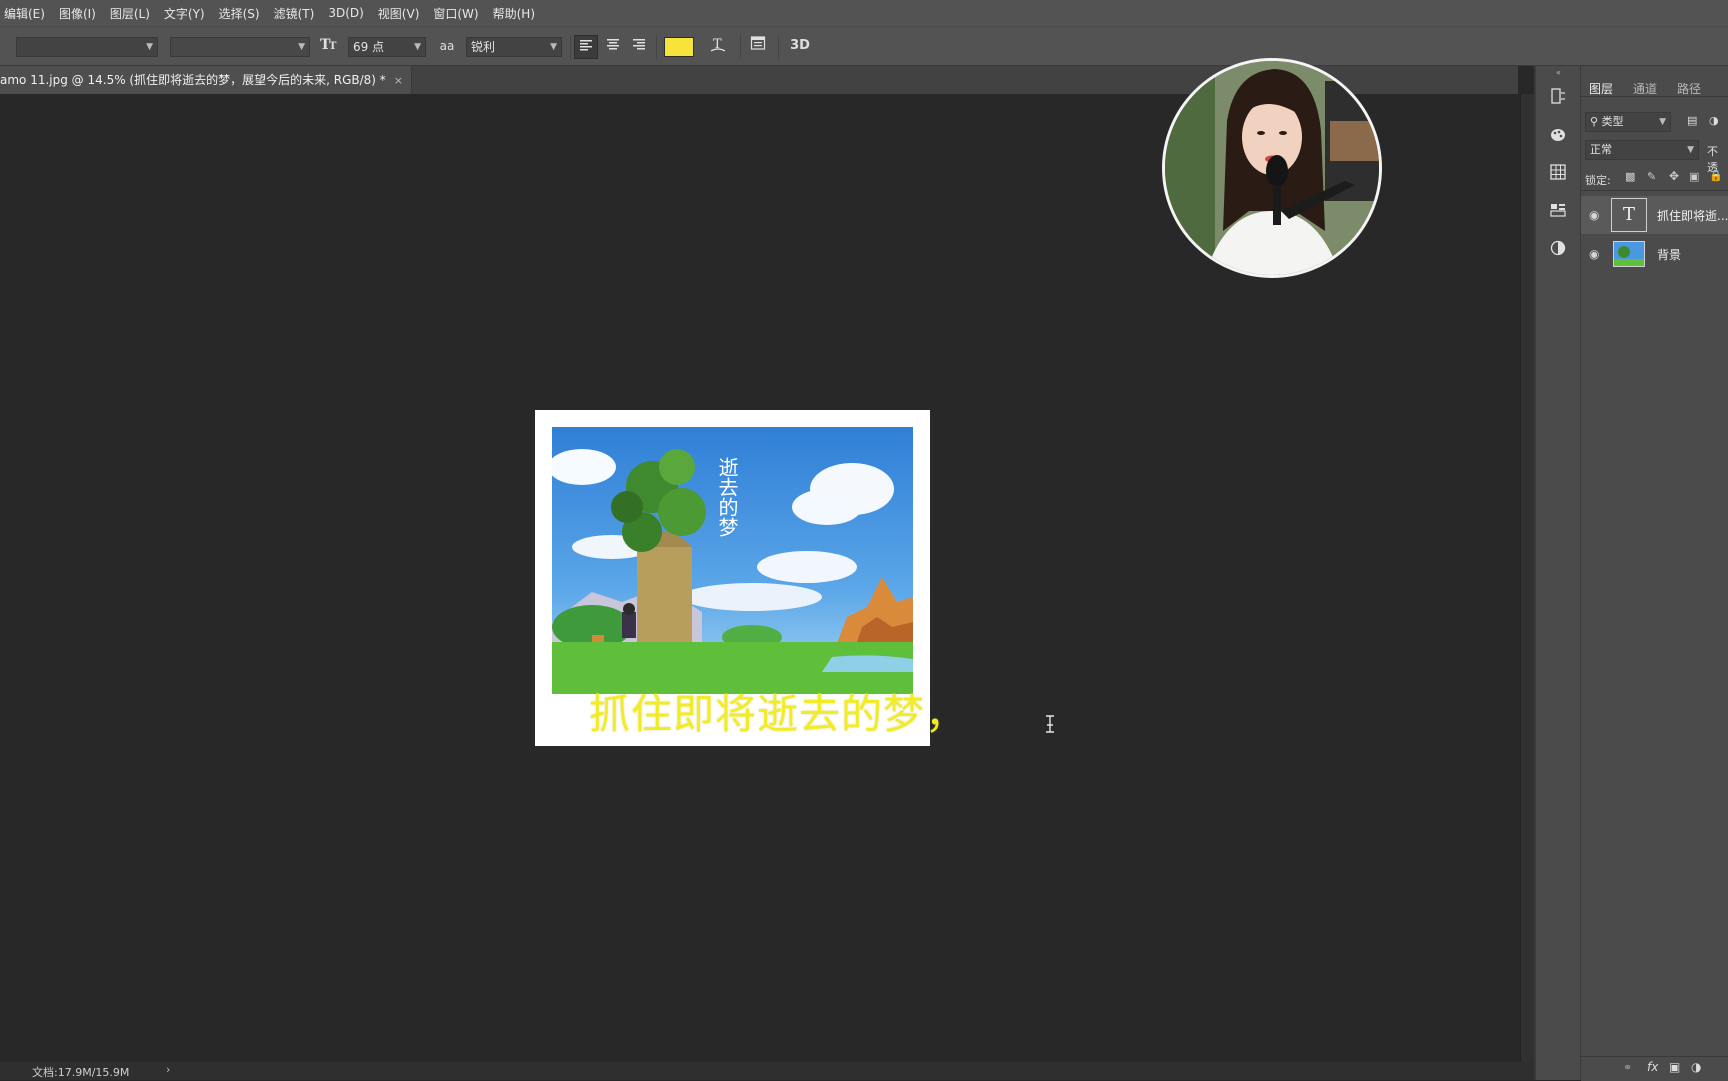 The image size is (1728, 1081). Describe the element at coordinates (1674, 1067) in the screenshot. I see `add-mask-icon: ▣` at that location.